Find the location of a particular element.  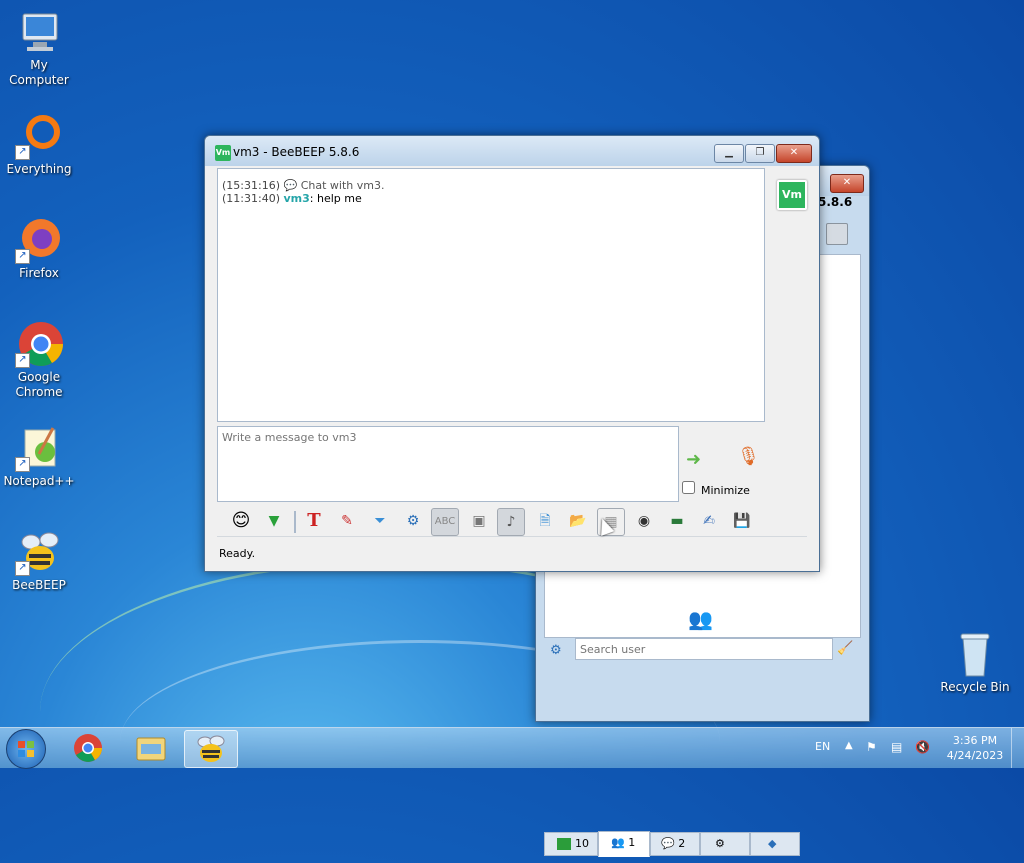

tab-active-users: 👥 1 is located at coordinates (624, 844).